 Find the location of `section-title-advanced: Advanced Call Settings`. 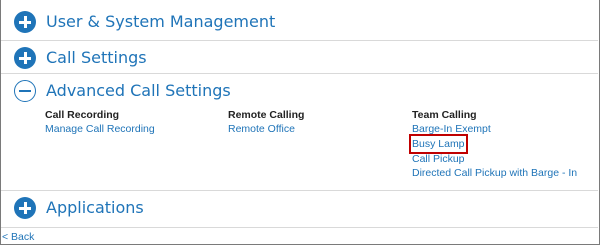

section-title-advanced: Advanced Call Settings is located at coordinates (138, 90).